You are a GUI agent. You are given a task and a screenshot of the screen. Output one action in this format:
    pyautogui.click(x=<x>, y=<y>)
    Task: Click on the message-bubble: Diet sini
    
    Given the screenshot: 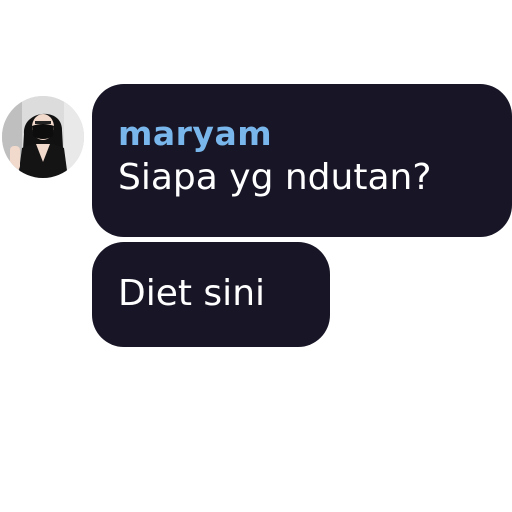 What is the action you would take?
    pyautogui.click(x=211, y=294)
    